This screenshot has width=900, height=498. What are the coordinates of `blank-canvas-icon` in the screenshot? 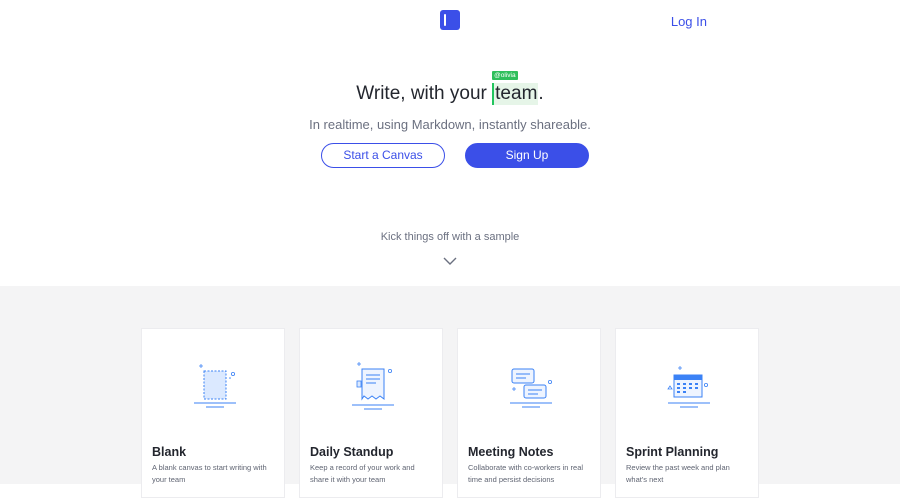 It's located at (215, 386).